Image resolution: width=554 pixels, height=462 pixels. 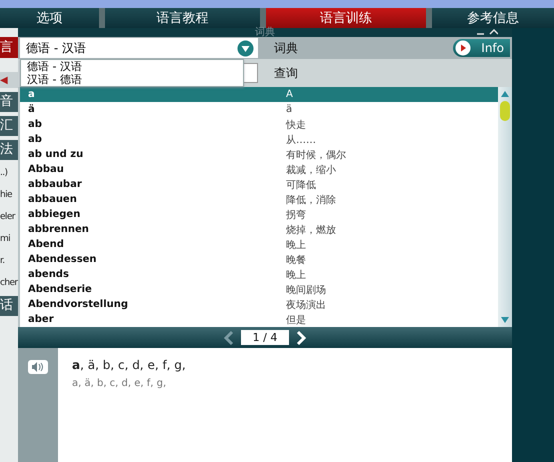 I want to click on sidebar-text: mi, so click(x=6, y=239).